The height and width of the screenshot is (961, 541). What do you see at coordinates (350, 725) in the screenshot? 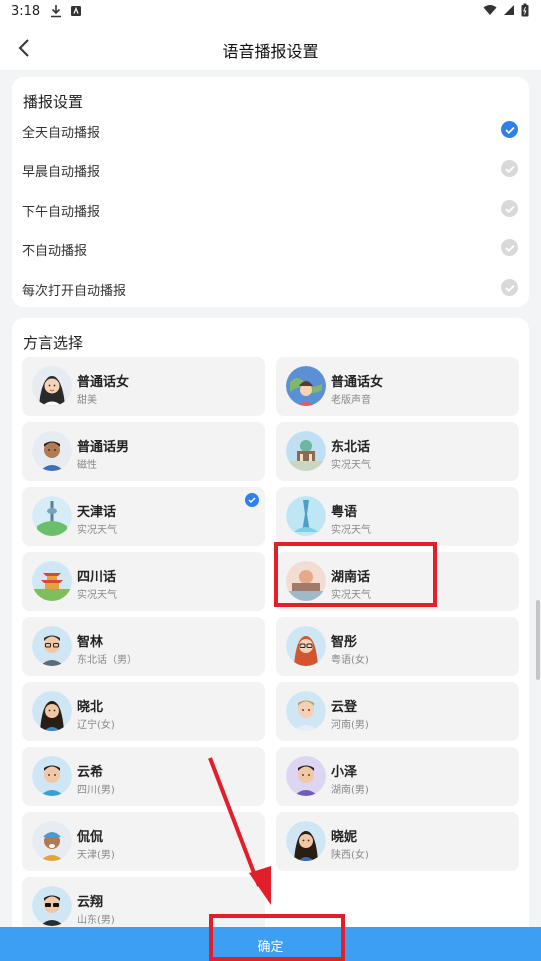
I see `dialect-desc: 河南(男)` at bounding box center [350, 725].